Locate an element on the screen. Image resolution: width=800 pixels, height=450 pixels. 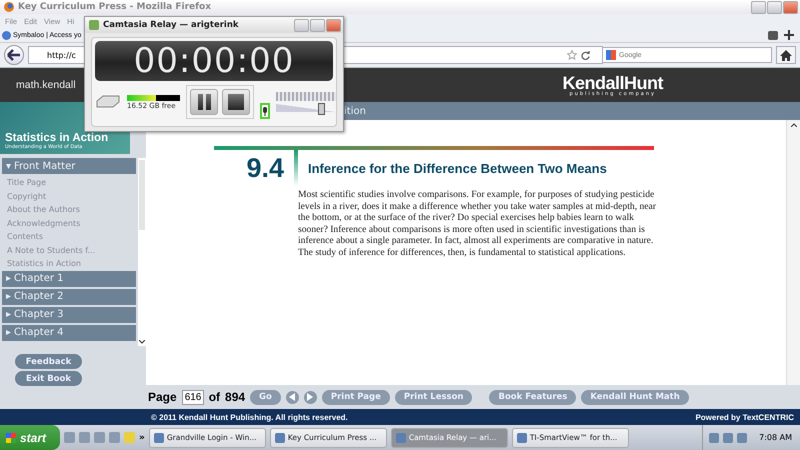
clock: 7:08 AM is located at coordinates (775, 437).